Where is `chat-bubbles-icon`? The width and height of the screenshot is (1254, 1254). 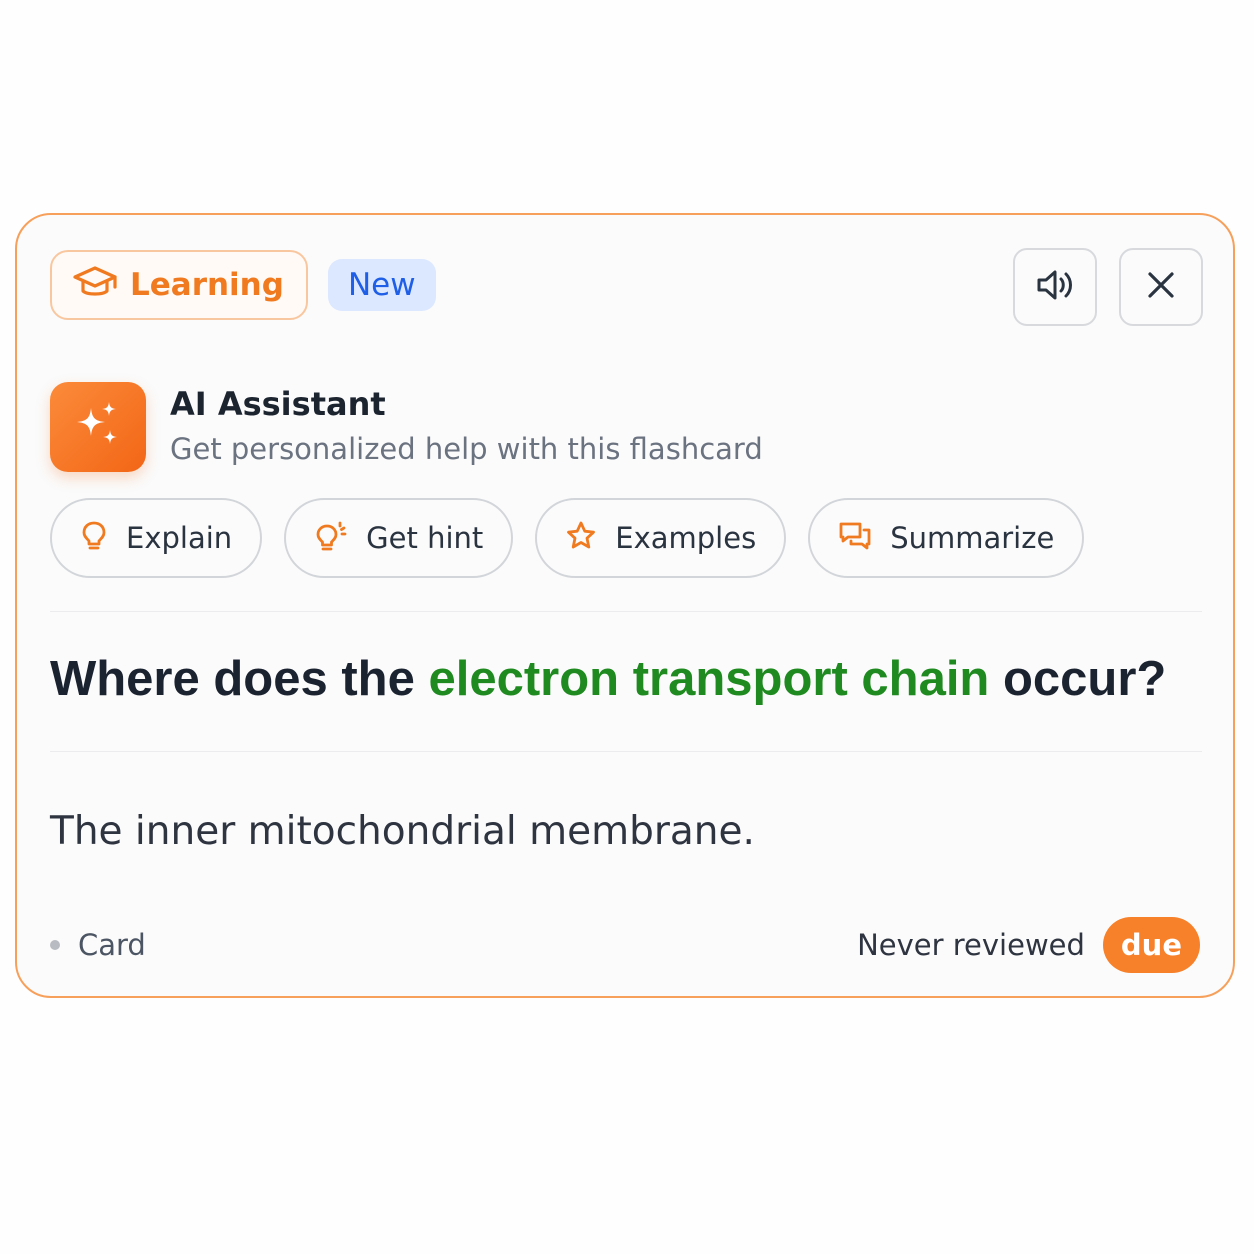
chat-bubbles-icon is located at coordinates (855, 538).